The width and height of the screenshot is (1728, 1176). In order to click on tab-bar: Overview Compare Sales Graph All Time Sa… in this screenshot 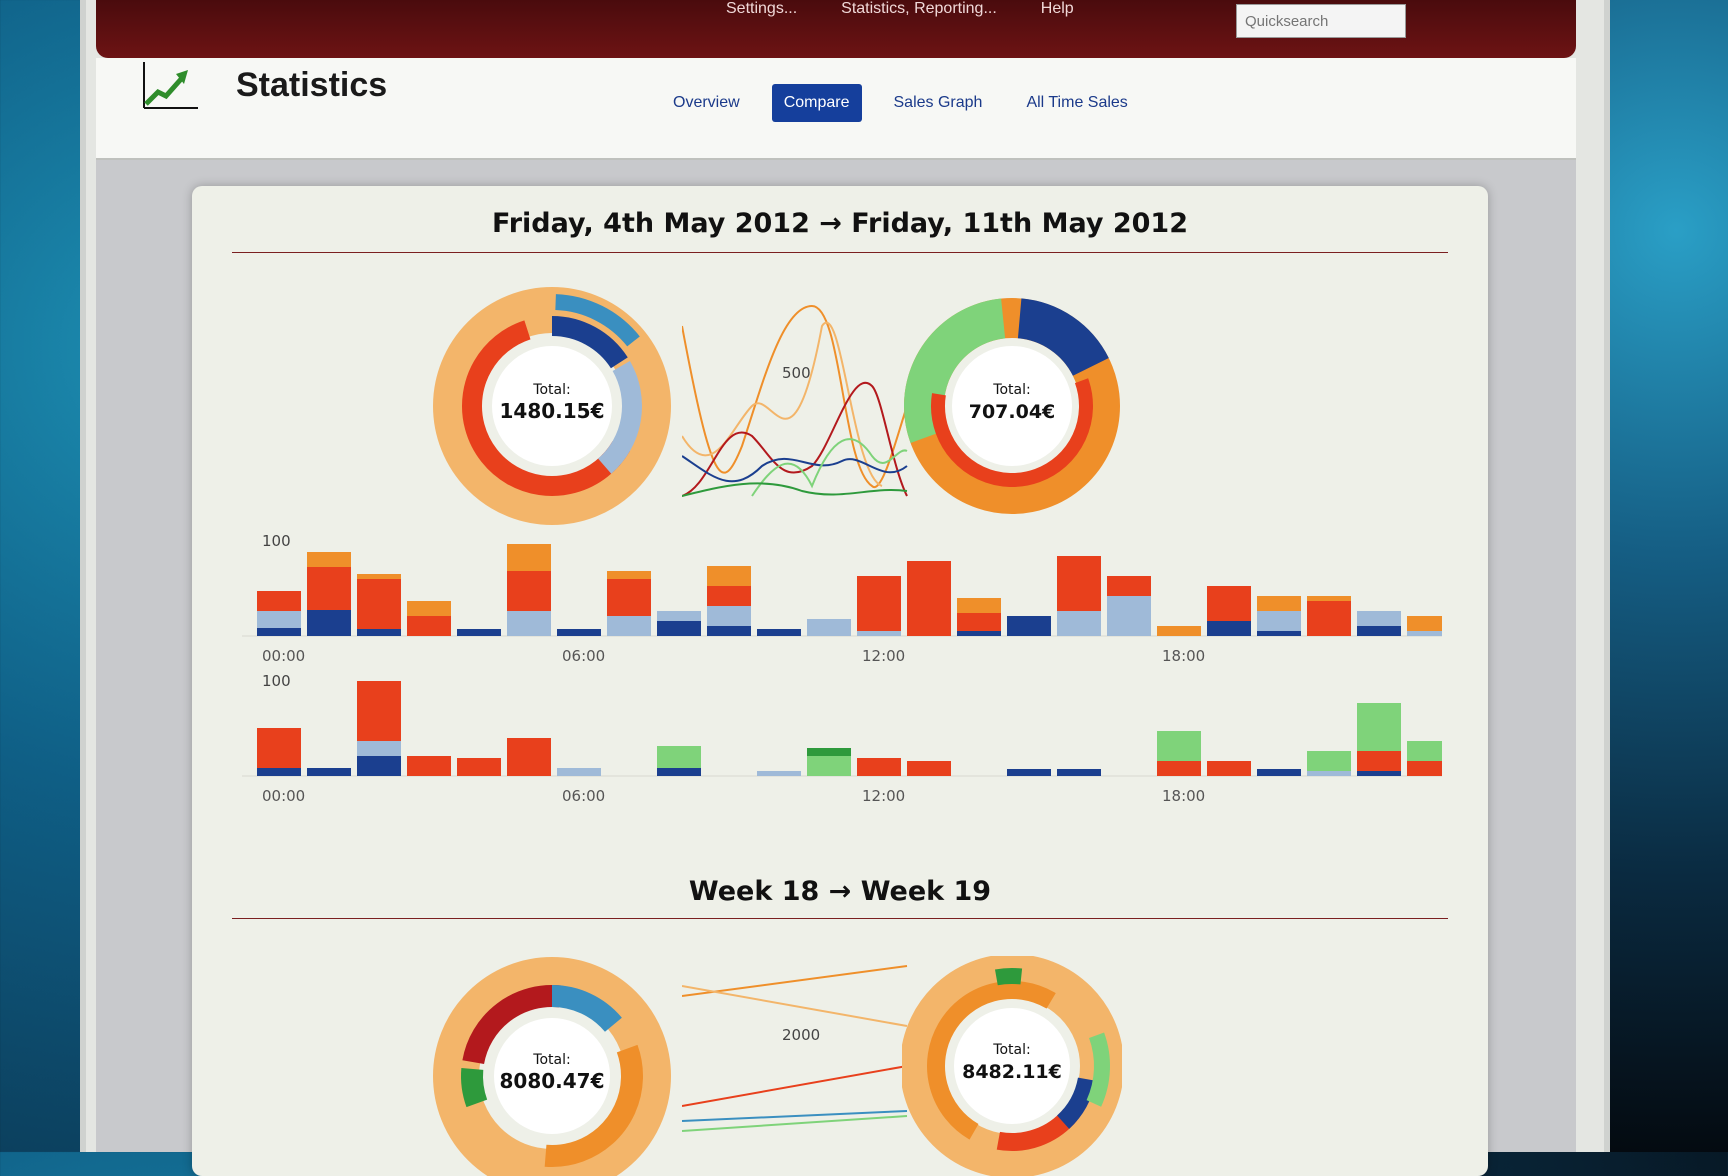, I will do `click(900, 103)`.